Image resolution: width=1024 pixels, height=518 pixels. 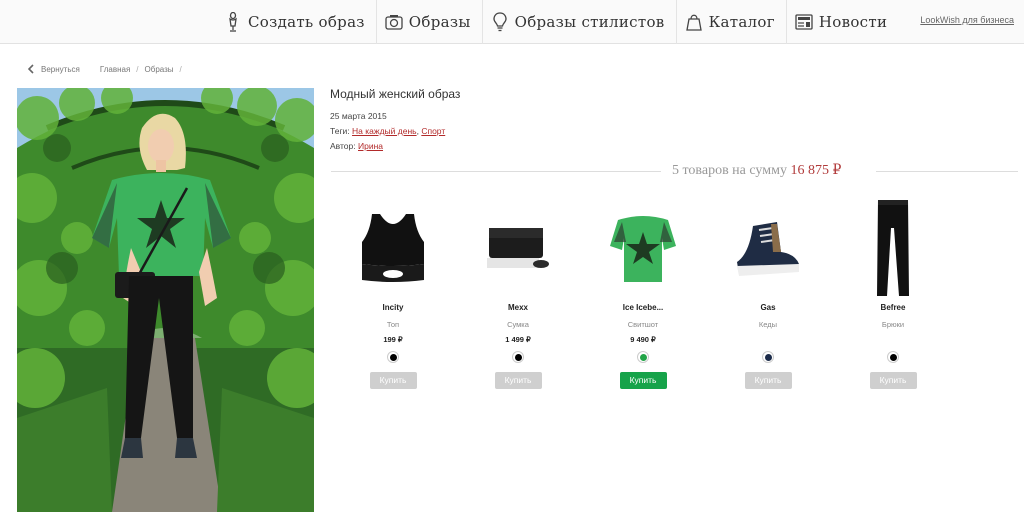 I want to click on summary-total: 16 875 ₽, so click(x=816, y=170).